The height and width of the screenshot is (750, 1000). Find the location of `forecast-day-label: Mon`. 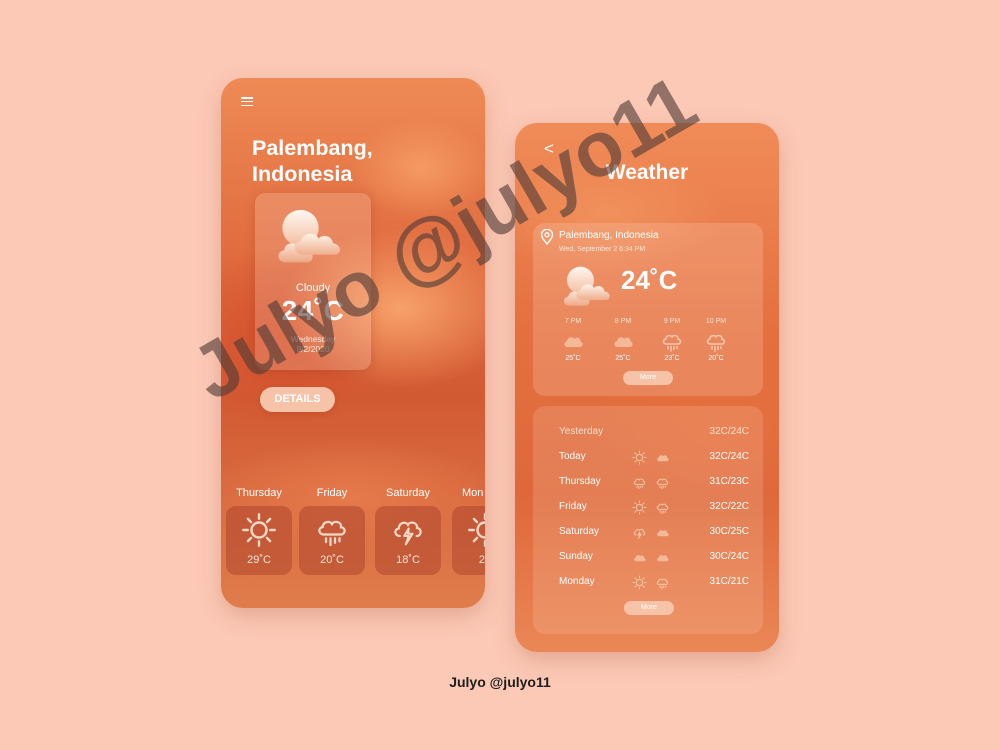

forecast-day-label: Mon is located at coordinates (473, 493).